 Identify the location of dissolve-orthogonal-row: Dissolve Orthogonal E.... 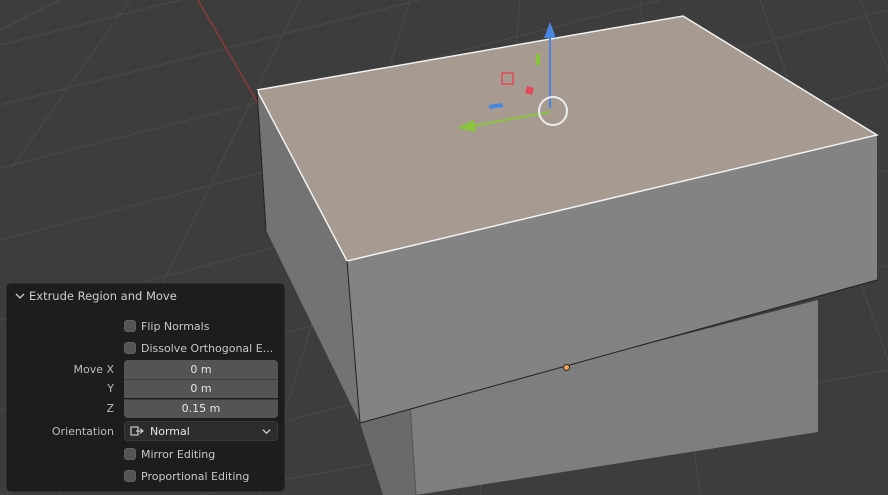
(145, 348).